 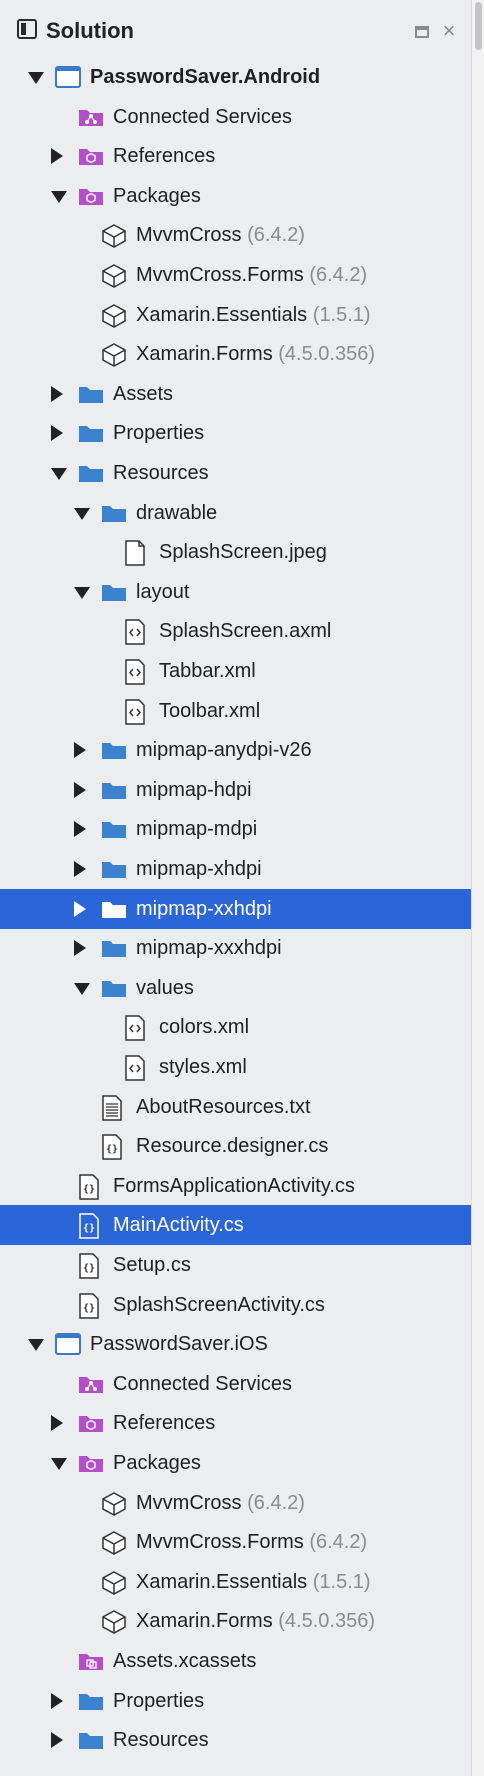 What do you see at coordinates (199, 869) in the screenshot?
I see `tree-row-label: mipmap-xhdpi` at bounding box center [199, 869].